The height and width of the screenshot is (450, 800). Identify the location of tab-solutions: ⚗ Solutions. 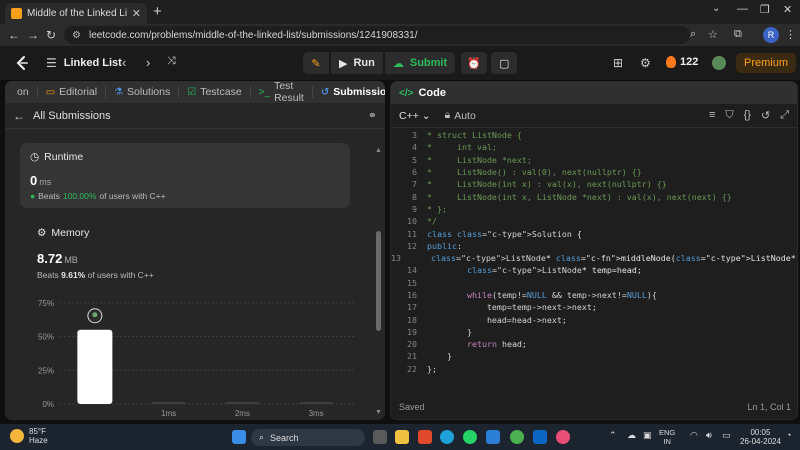
(143, 92).